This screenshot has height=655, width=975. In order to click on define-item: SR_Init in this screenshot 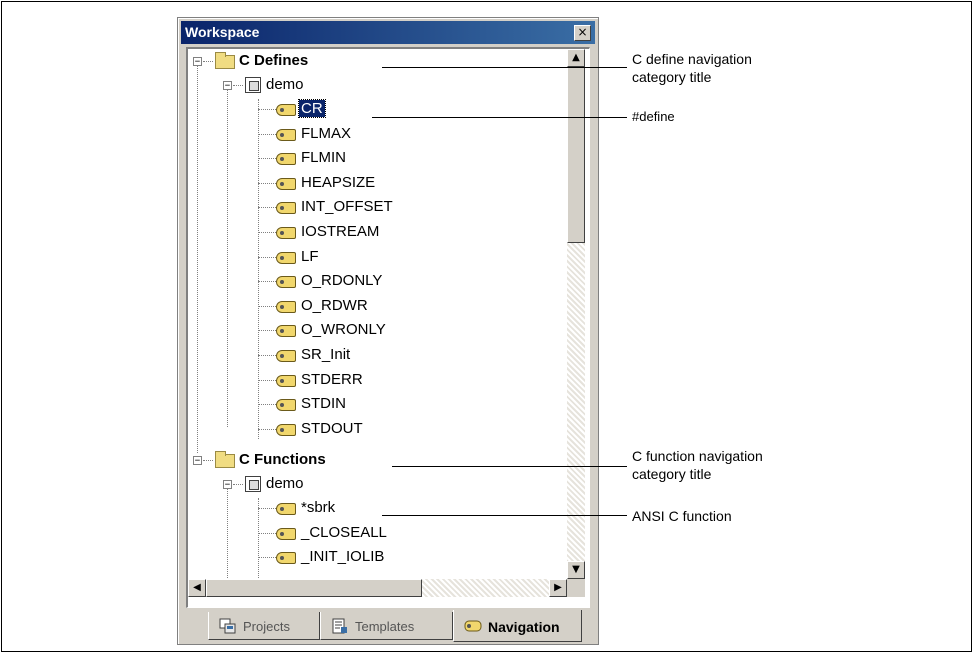, I will do `click(373, 355)`.